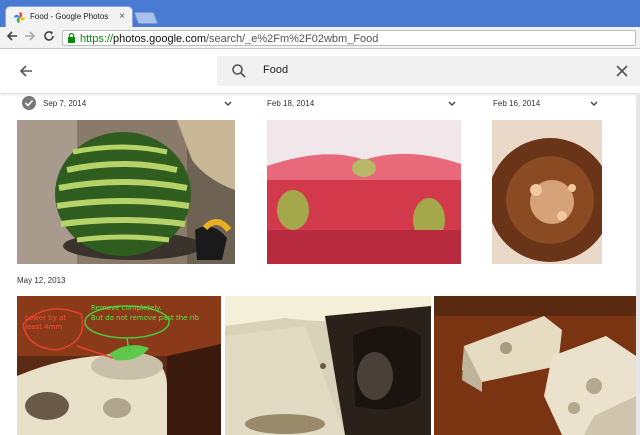  I want to click on photos-app-bar: Food, so click(320, 71).